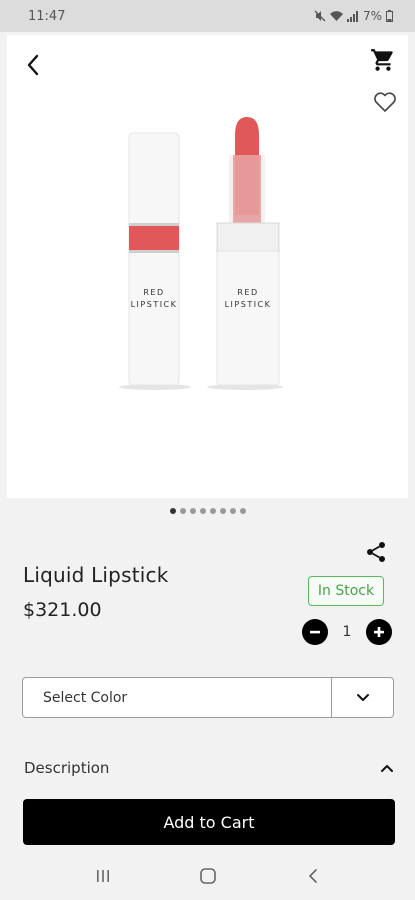 The image size is (415, 900). What do you see at coordinates (248, 304) in the screenshot?
I see `image-label-right-line2: LIPSTICK` at bounding box center [248, 304].